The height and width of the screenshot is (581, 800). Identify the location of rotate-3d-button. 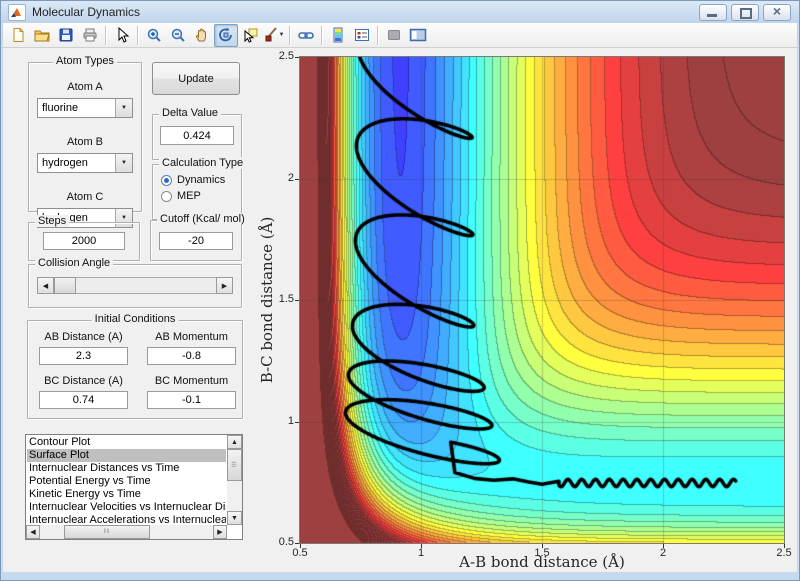
(226, 35).